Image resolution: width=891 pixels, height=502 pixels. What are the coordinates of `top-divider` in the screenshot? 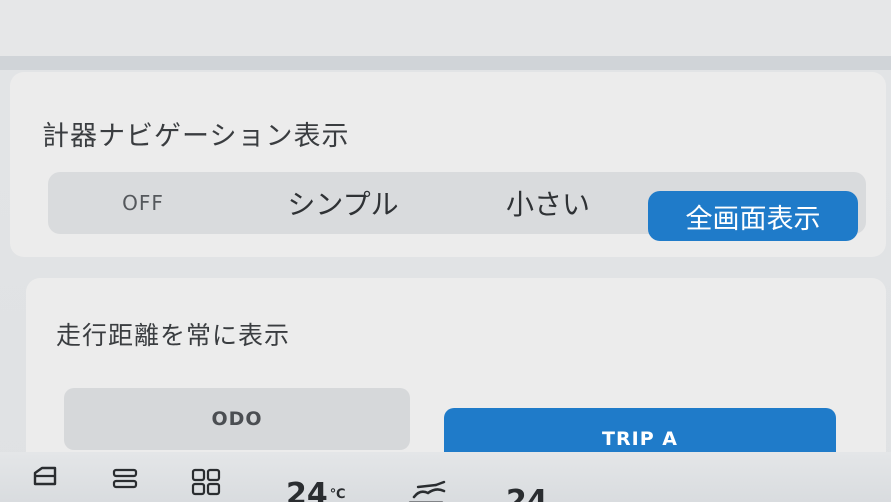 It's located at (445, 63).